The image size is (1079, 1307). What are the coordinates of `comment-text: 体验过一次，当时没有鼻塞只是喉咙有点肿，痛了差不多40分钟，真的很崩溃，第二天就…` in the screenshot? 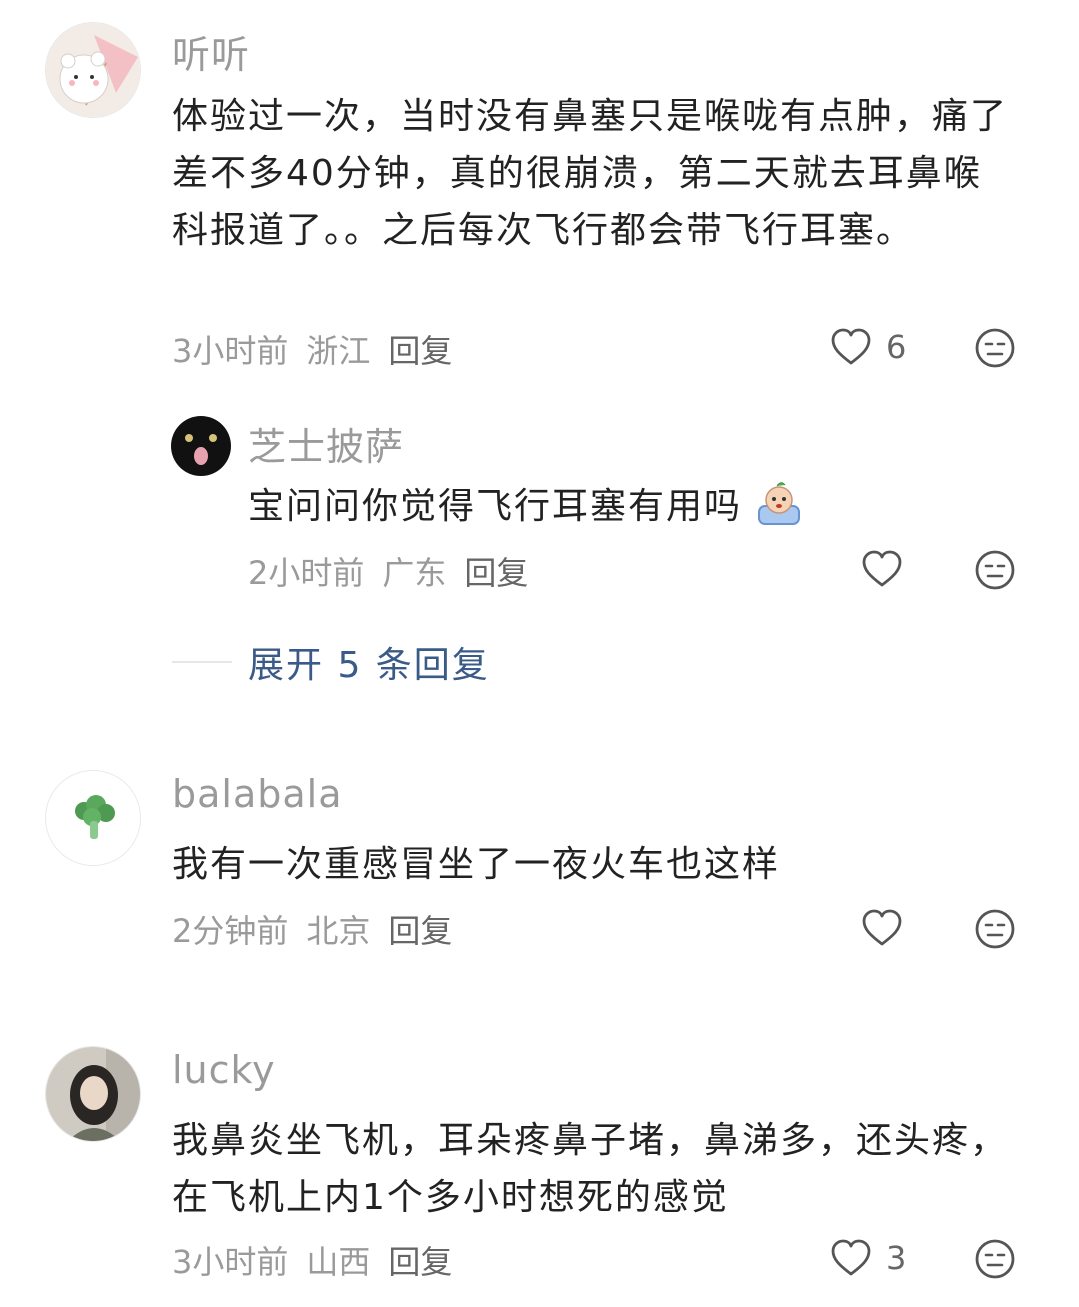 It's located at (590, 173).